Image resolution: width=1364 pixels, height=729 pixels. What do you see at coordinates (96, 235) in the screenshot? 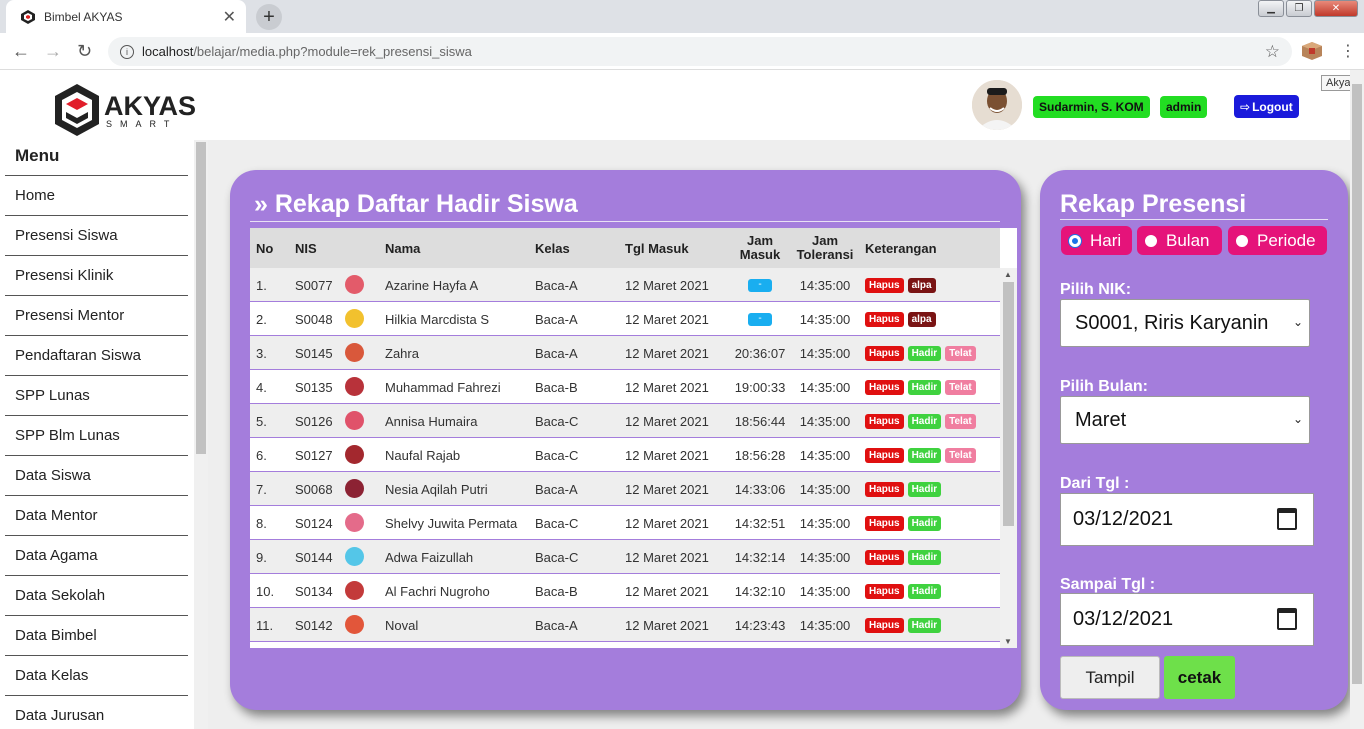
I see `sidebar-item-presensi-siswa: Presensi Siswa` at bounding box center [96, 235].